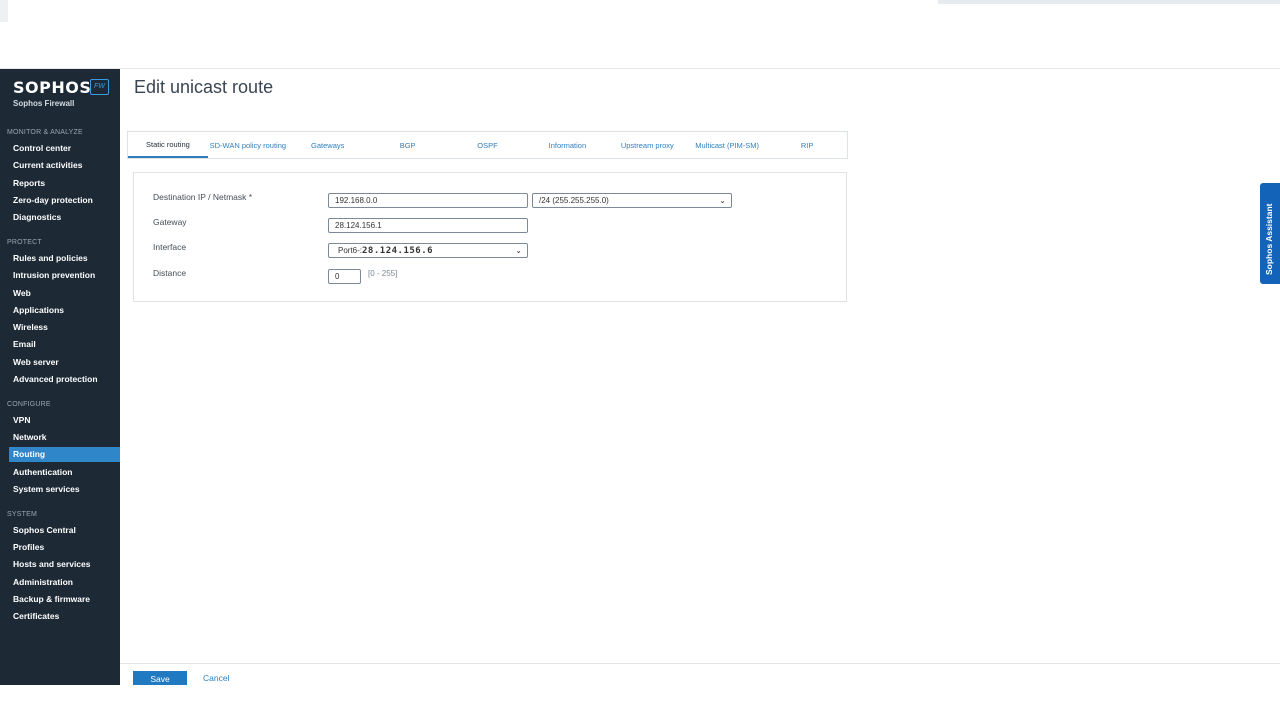 The width and height of the screenshot is (1280, 720). I want to click on tab-multicast: Multicast (PIM-SM), so click(727, 145).